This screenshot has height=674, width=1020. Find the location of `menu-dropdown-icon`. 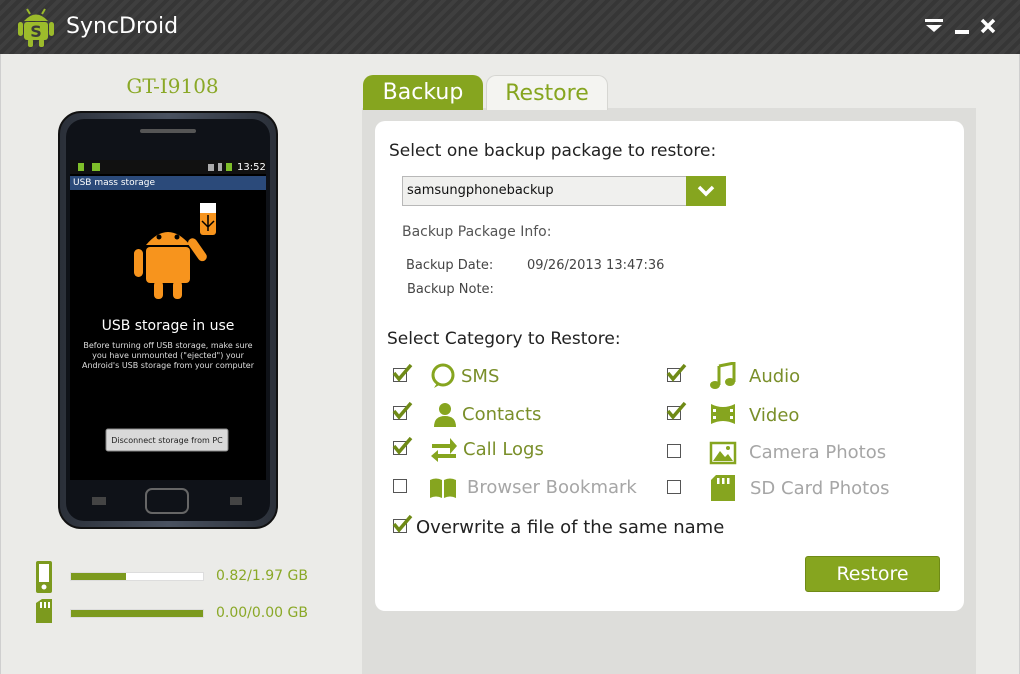

menu-dropdown-icon is located at coordinates (934, 25).